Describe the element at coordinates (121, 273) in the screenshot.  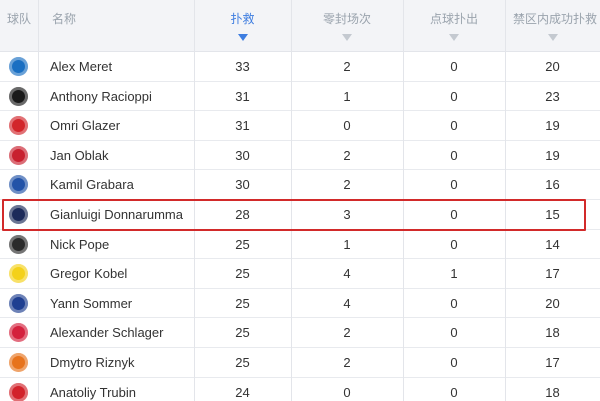
I see `player-name: Gregor Kobel` at that location.